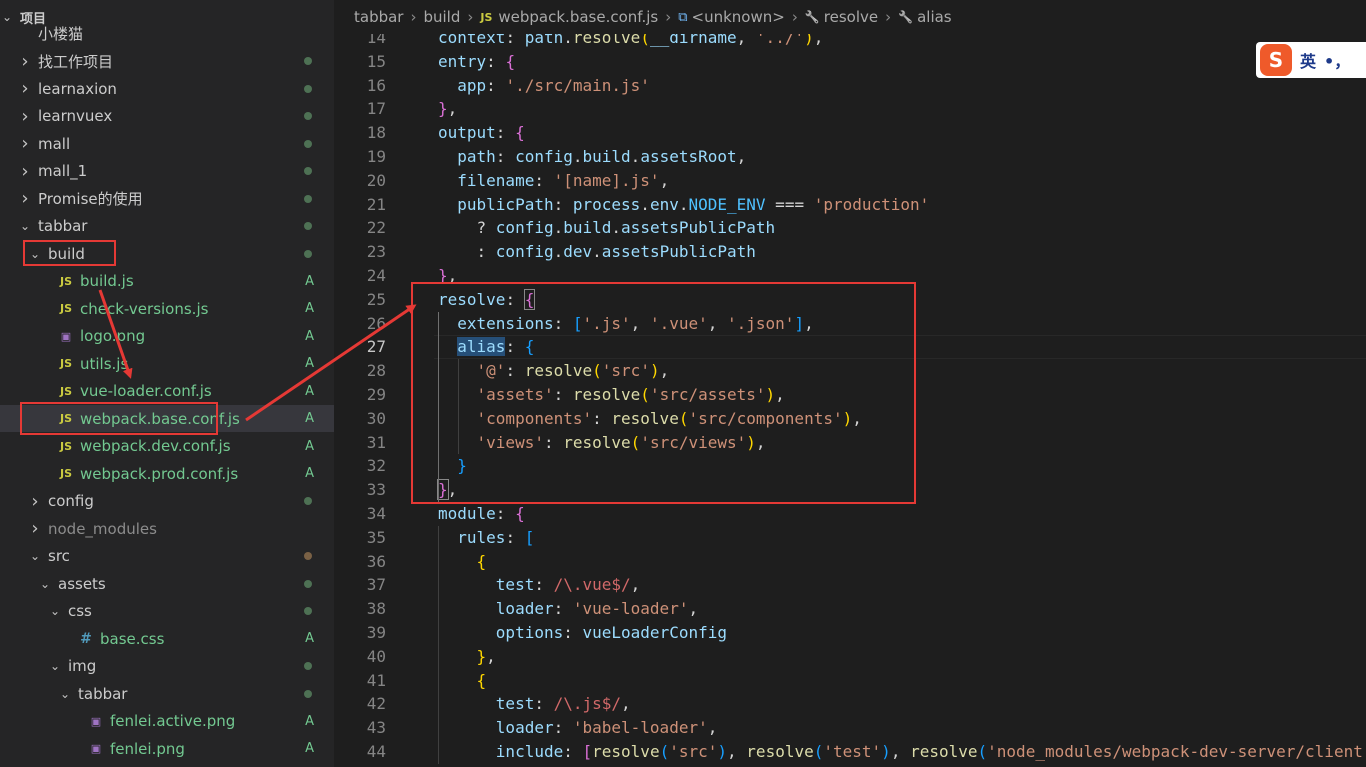  I want to click on ime-mode-label: 英, so click(1308, 60).